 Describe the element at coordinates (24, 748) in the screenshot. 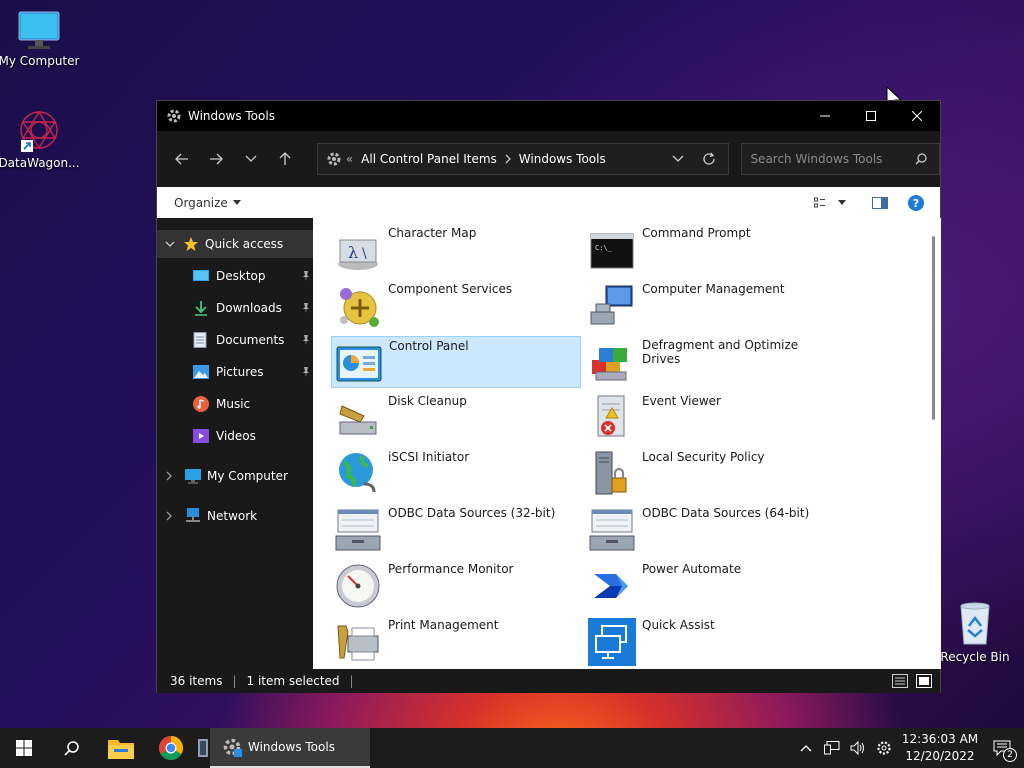

I see `start-button` at that location.